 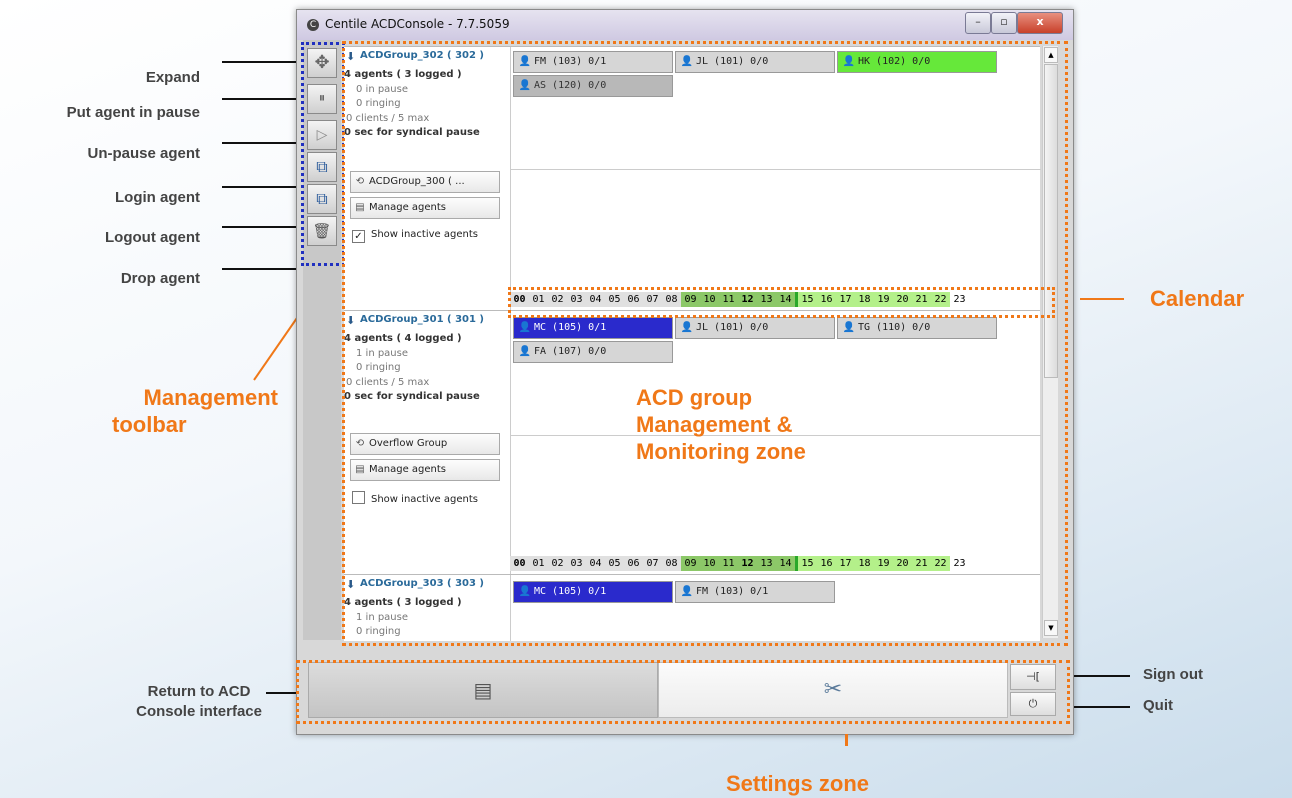 I want to click on logout-annotation: Logout agent, so click(x=152, y=237).